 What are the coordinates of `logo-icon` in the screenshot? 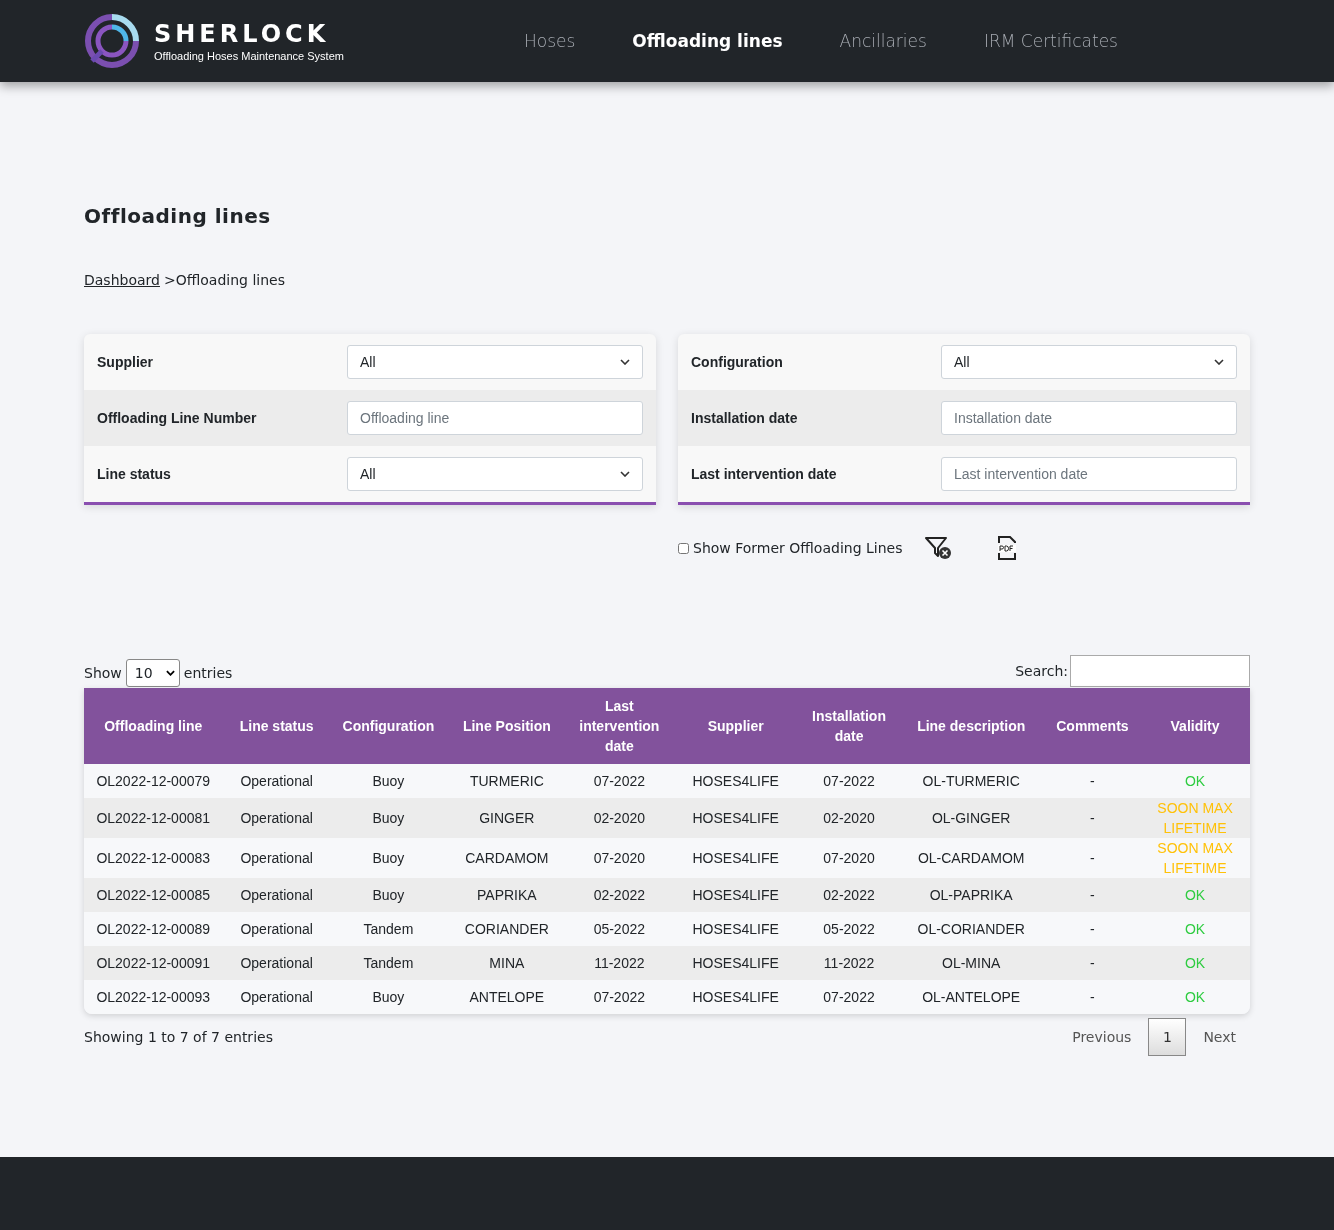 It's located at (112, 41).